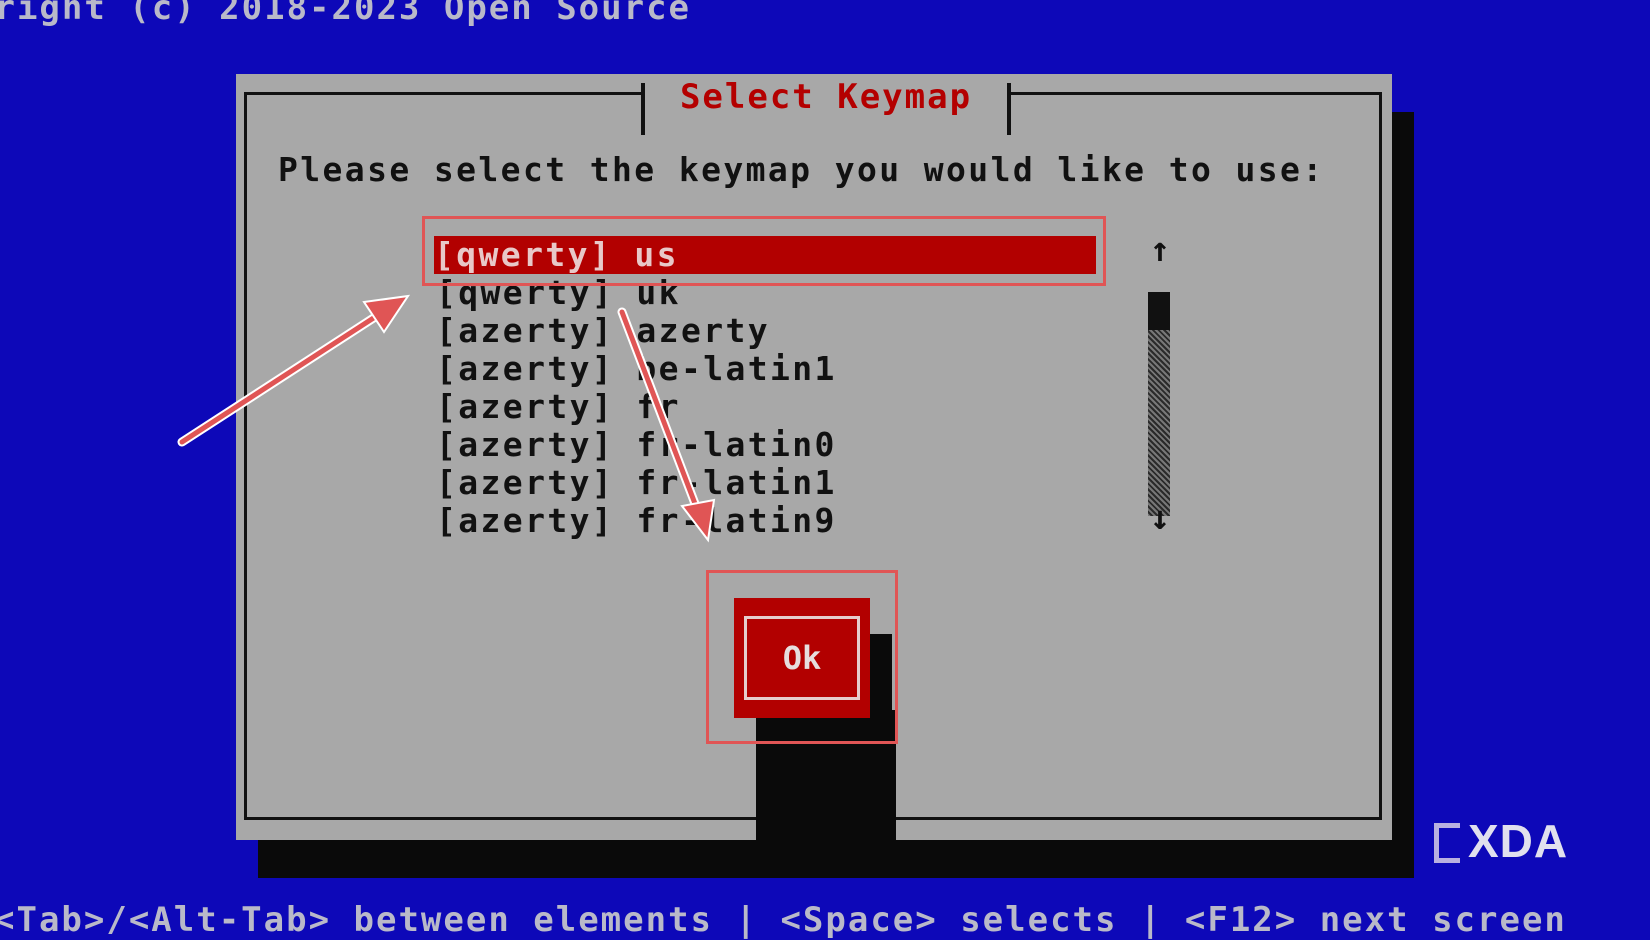 The height and width of the screenshot is (940, 1650). I want to click on selected-item-highlight-box, so click(764, 251).